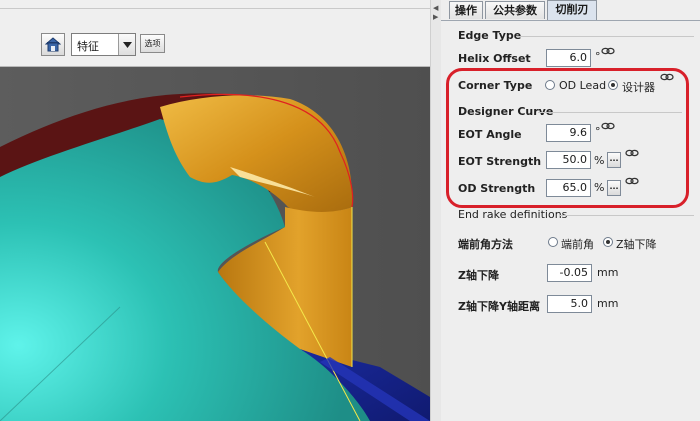 This screenshot has height=421, width=700. Describe the element at coordinates (569, 304) in the screenshot. I see `z-drop-y-field: 5.0` at that location.